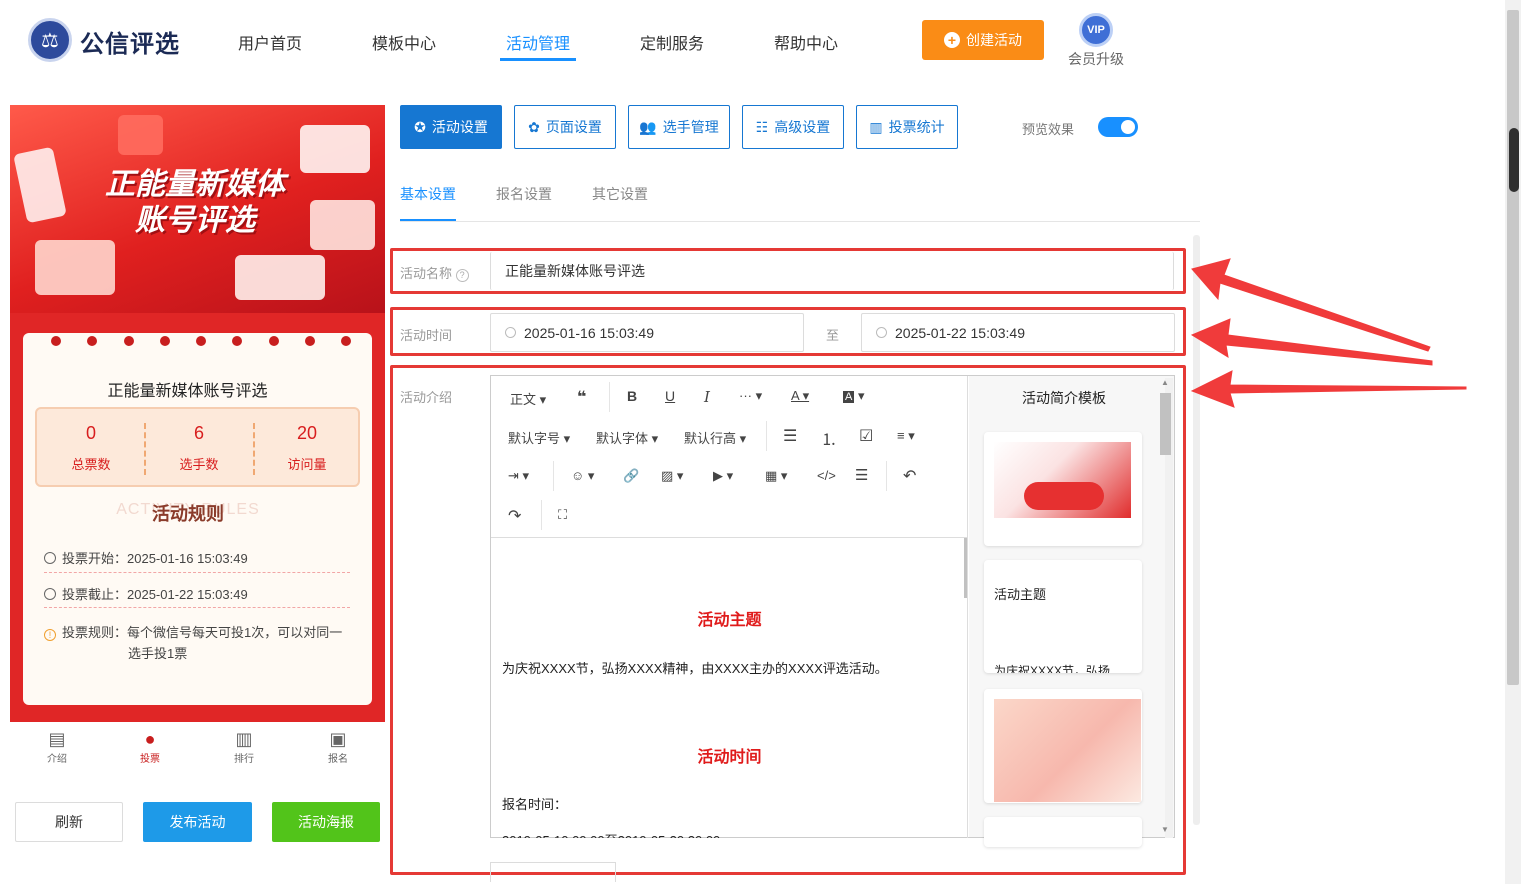  I want to click on template-card: 活动主题 为庆祝XXXX节，弘扬, so click(1063, 616).